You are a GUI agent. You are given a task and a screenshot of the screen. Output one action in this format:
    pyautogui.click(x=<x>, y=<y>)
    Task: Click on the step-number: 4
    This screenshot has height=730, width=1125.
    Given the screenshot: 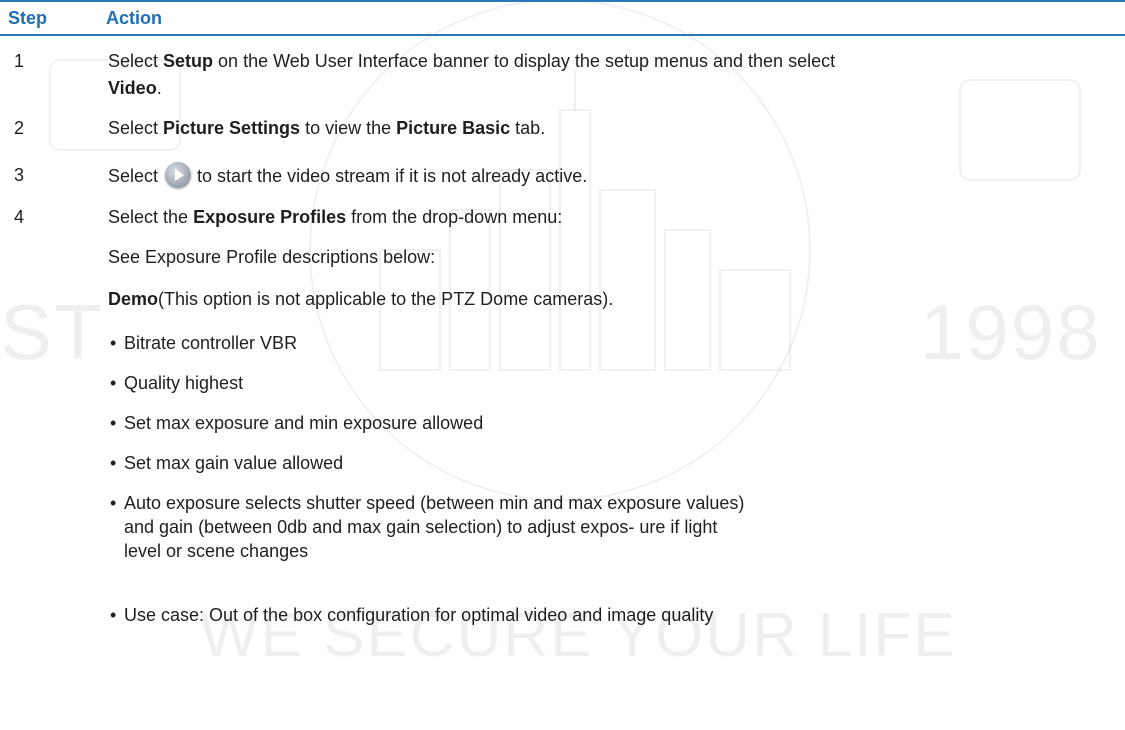 What is the action you would take?
    pyautogui.click(x=18, y=217)
    